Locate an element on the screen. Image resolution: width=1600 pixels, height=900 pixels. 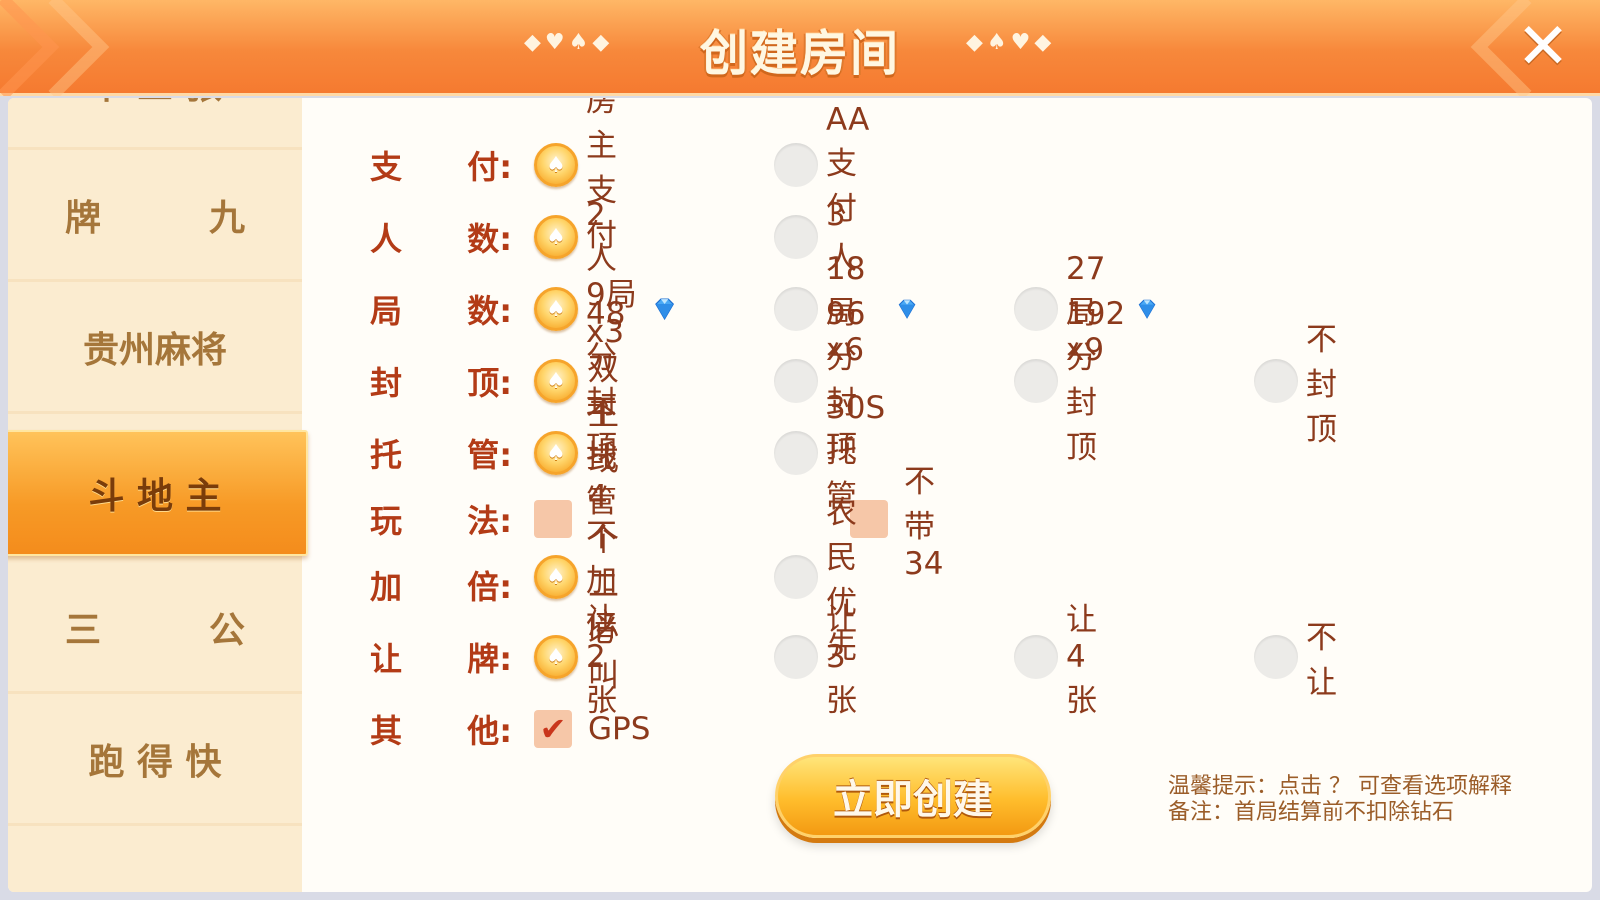
sidebar-item-paijiu: 牌 九 is located at coordinates (155, 216).